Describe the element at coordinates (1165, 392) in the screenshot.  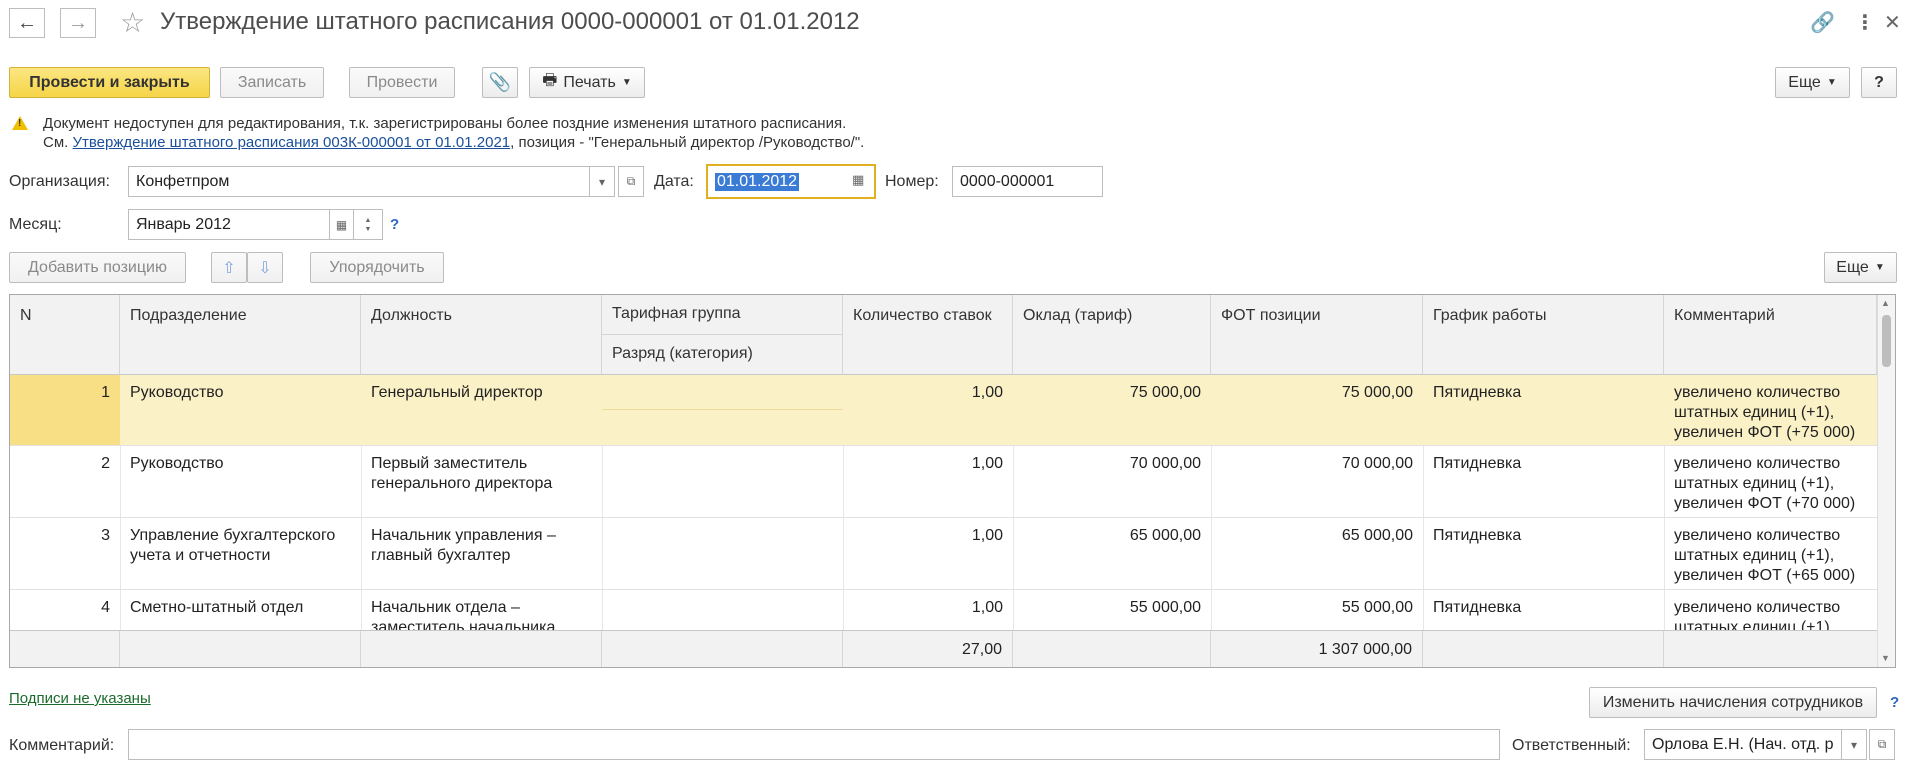
I see `row-salary: 75 000,00` at that location.